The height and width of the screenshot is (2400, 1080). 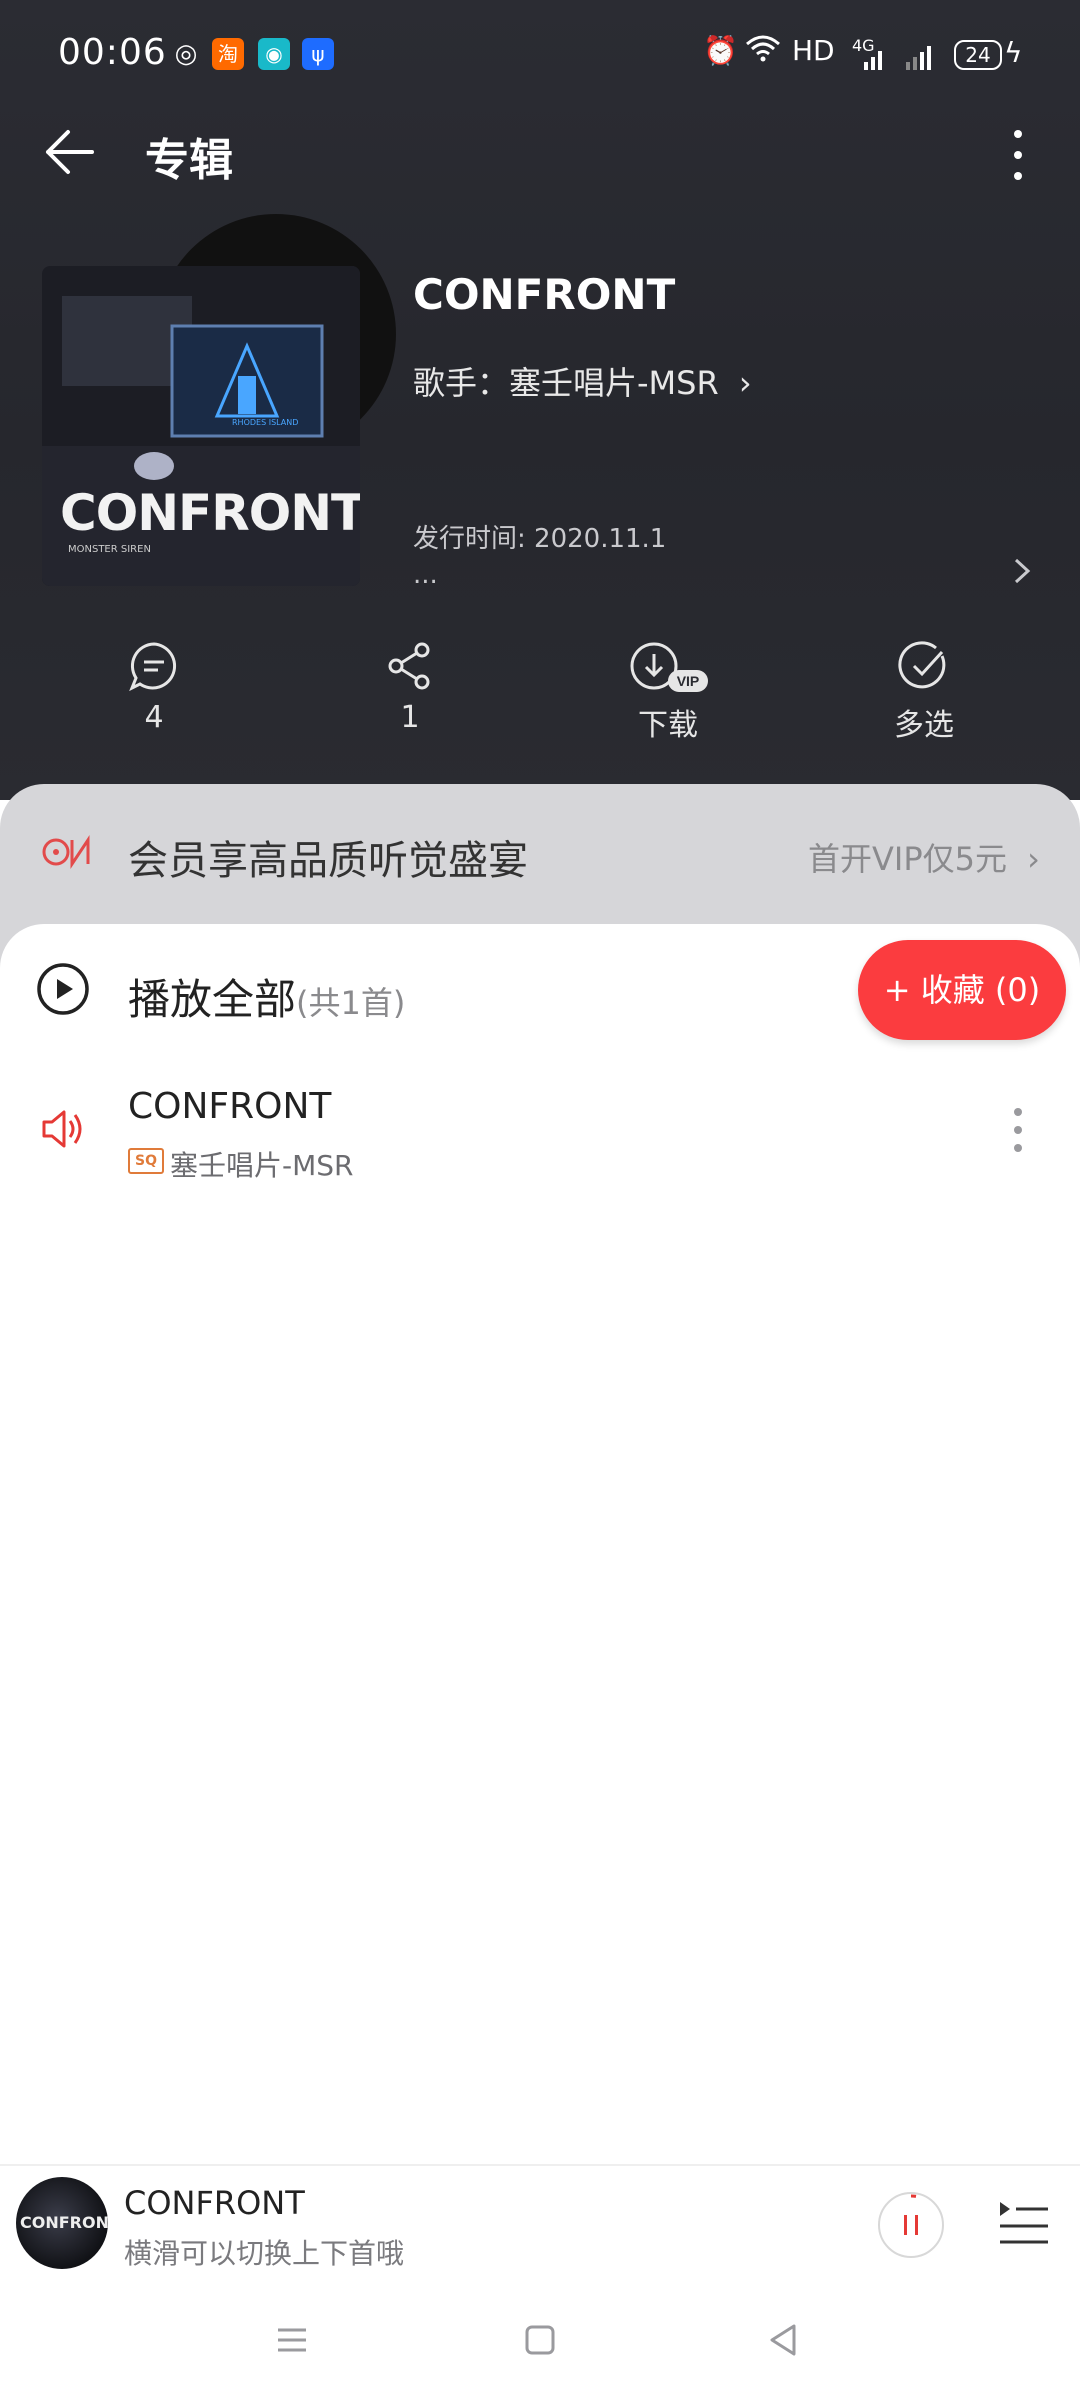 I want to click on netease-notification-icon: ◎, so click(x=186, y=54).